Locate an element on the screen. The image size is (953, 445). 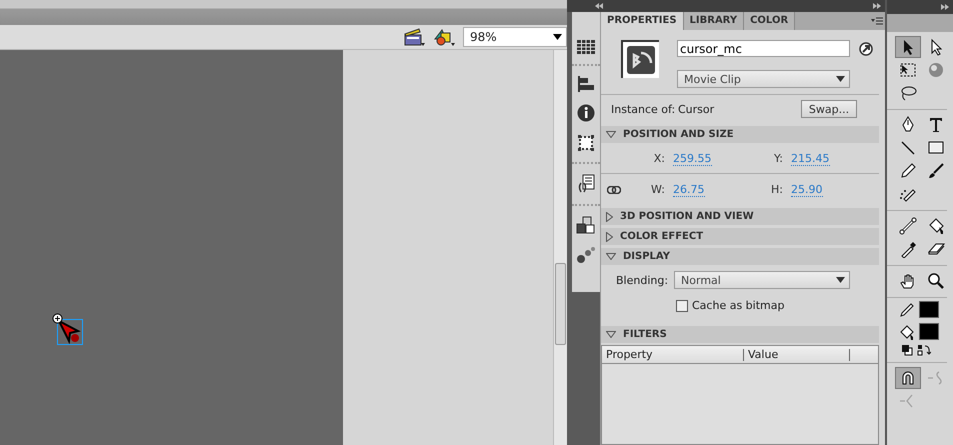
scrollbar-thumb is located at coordinates (560, 304).